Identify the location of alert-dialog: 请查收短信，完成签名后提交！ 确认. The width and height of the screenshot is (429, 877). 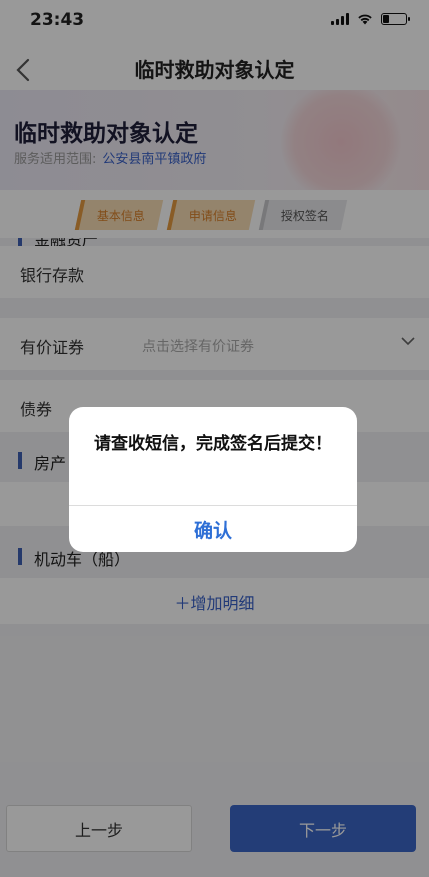
(213, 479).